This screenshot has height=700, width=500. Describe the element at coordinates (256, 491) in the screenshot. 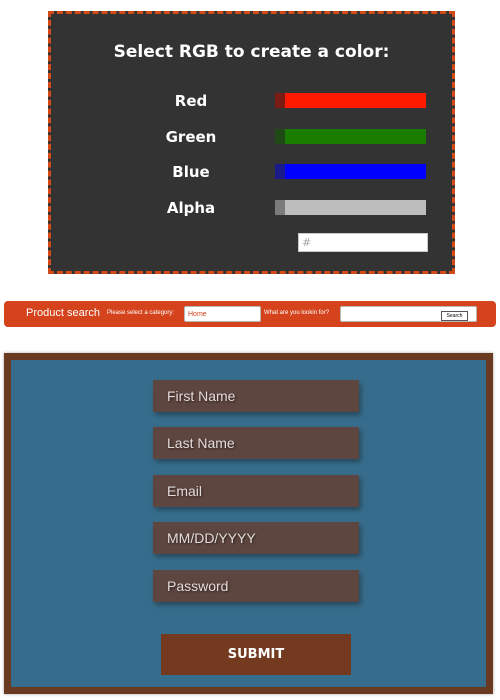

I see `email-field` at that location.